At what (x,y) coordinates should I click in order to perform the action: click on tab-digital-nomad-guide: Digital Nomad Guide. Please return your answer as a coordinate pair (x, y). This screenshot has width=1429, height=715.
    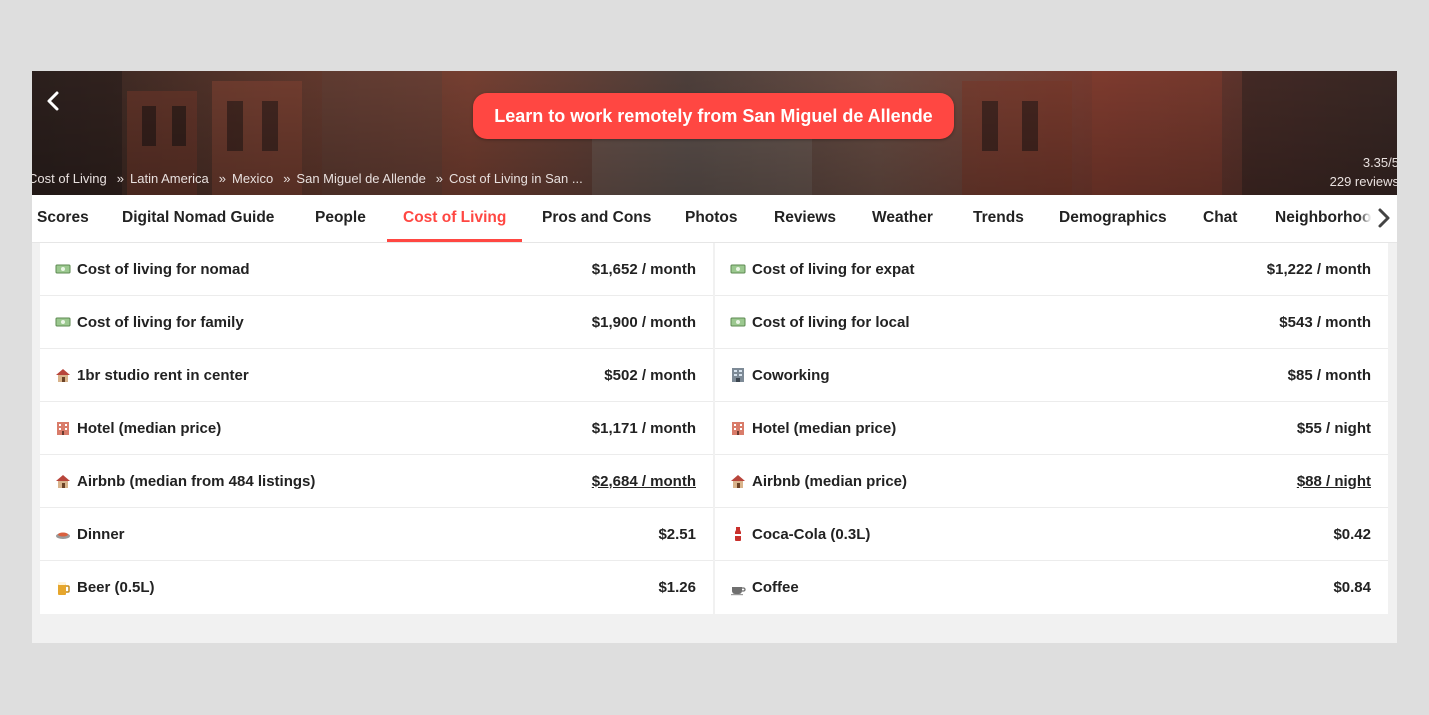
    Looking at the image, I should click on (198, 218).